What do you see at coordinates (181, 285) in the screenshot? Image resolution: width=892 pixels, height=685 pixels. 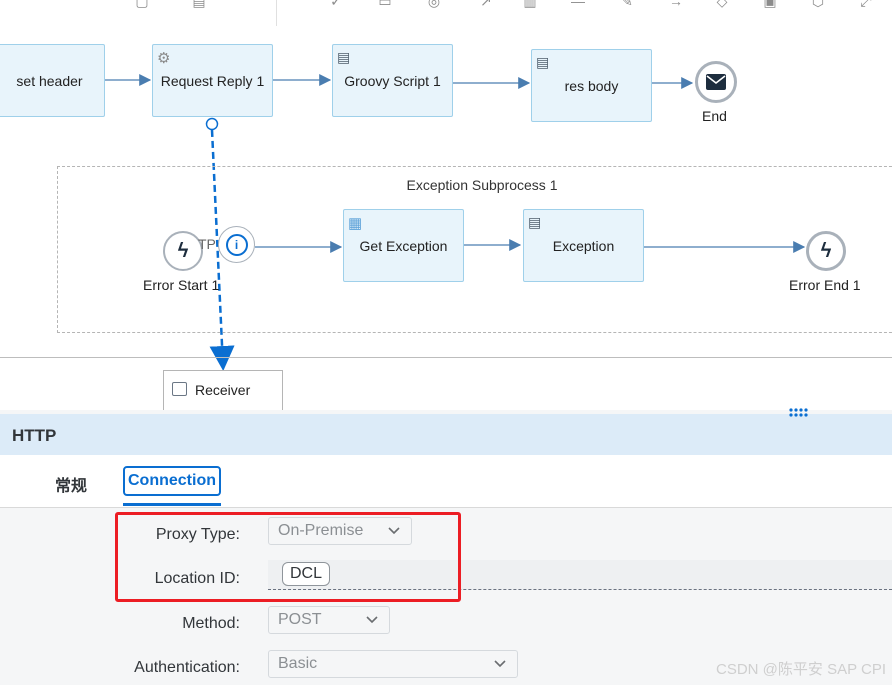 I see `error-start-label: Error Start 1` at bounding box center [181, 285].